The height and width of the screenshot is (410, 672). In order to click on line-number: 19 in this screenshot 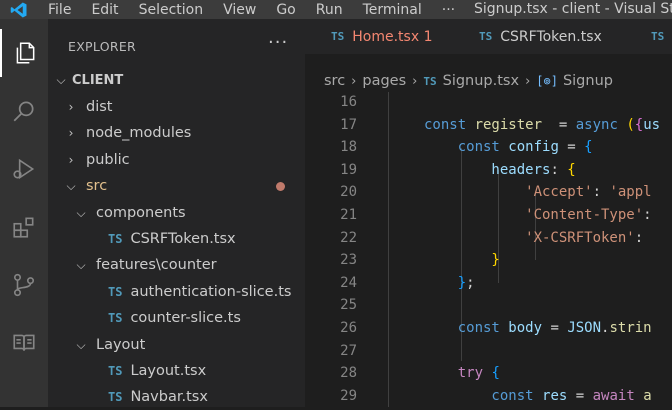, I will do `click(348, 169)`.